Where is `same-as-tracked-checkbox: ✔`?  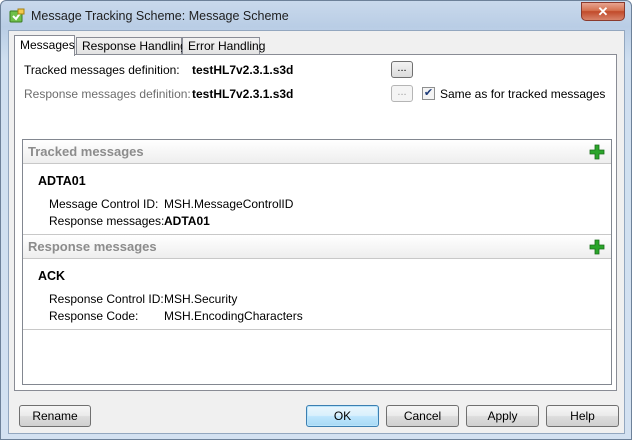
same-as-tracked-checkbox: ✔ is located at coordinates (428, 93).